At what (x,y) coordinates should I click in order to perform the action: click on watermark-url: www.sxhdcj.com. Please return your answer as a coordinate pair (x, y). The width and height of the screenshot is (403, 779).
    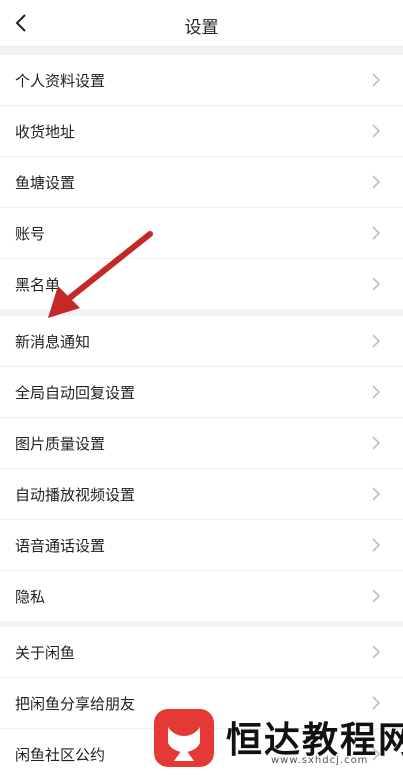
    Looking at the image, I should click on (320, 760).